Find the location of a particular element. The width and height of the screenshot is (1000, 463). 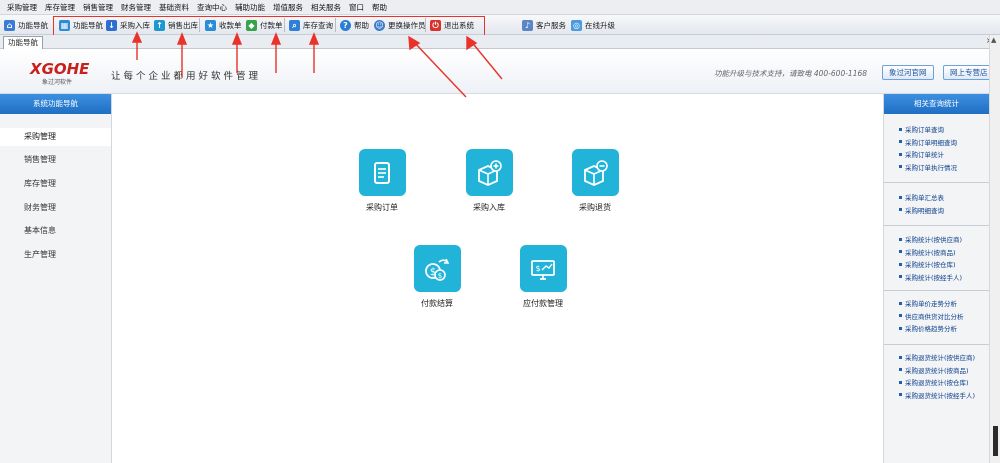

toolbar-home-button: ⌂ 功能导航 is located at coordinates (26, 25).